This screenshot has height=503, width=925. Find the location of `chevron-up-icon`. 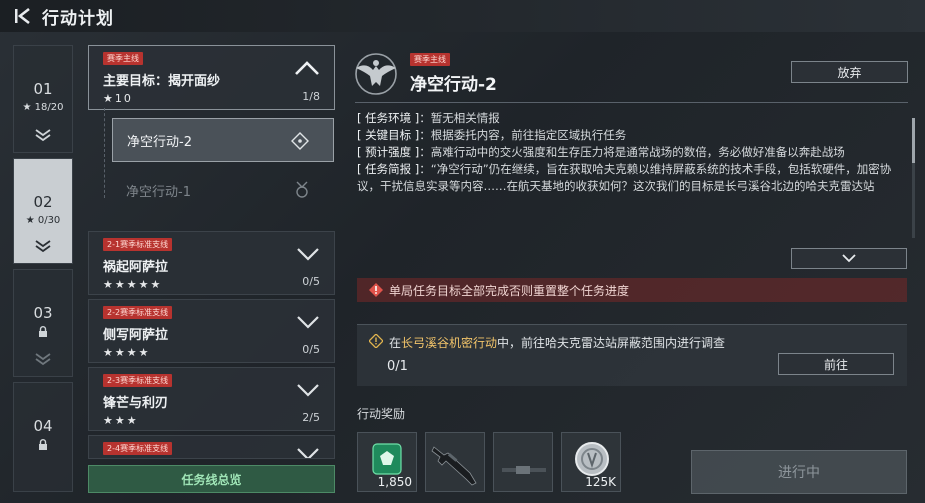

chevron-up-icon is located at coordinates (307, 70).